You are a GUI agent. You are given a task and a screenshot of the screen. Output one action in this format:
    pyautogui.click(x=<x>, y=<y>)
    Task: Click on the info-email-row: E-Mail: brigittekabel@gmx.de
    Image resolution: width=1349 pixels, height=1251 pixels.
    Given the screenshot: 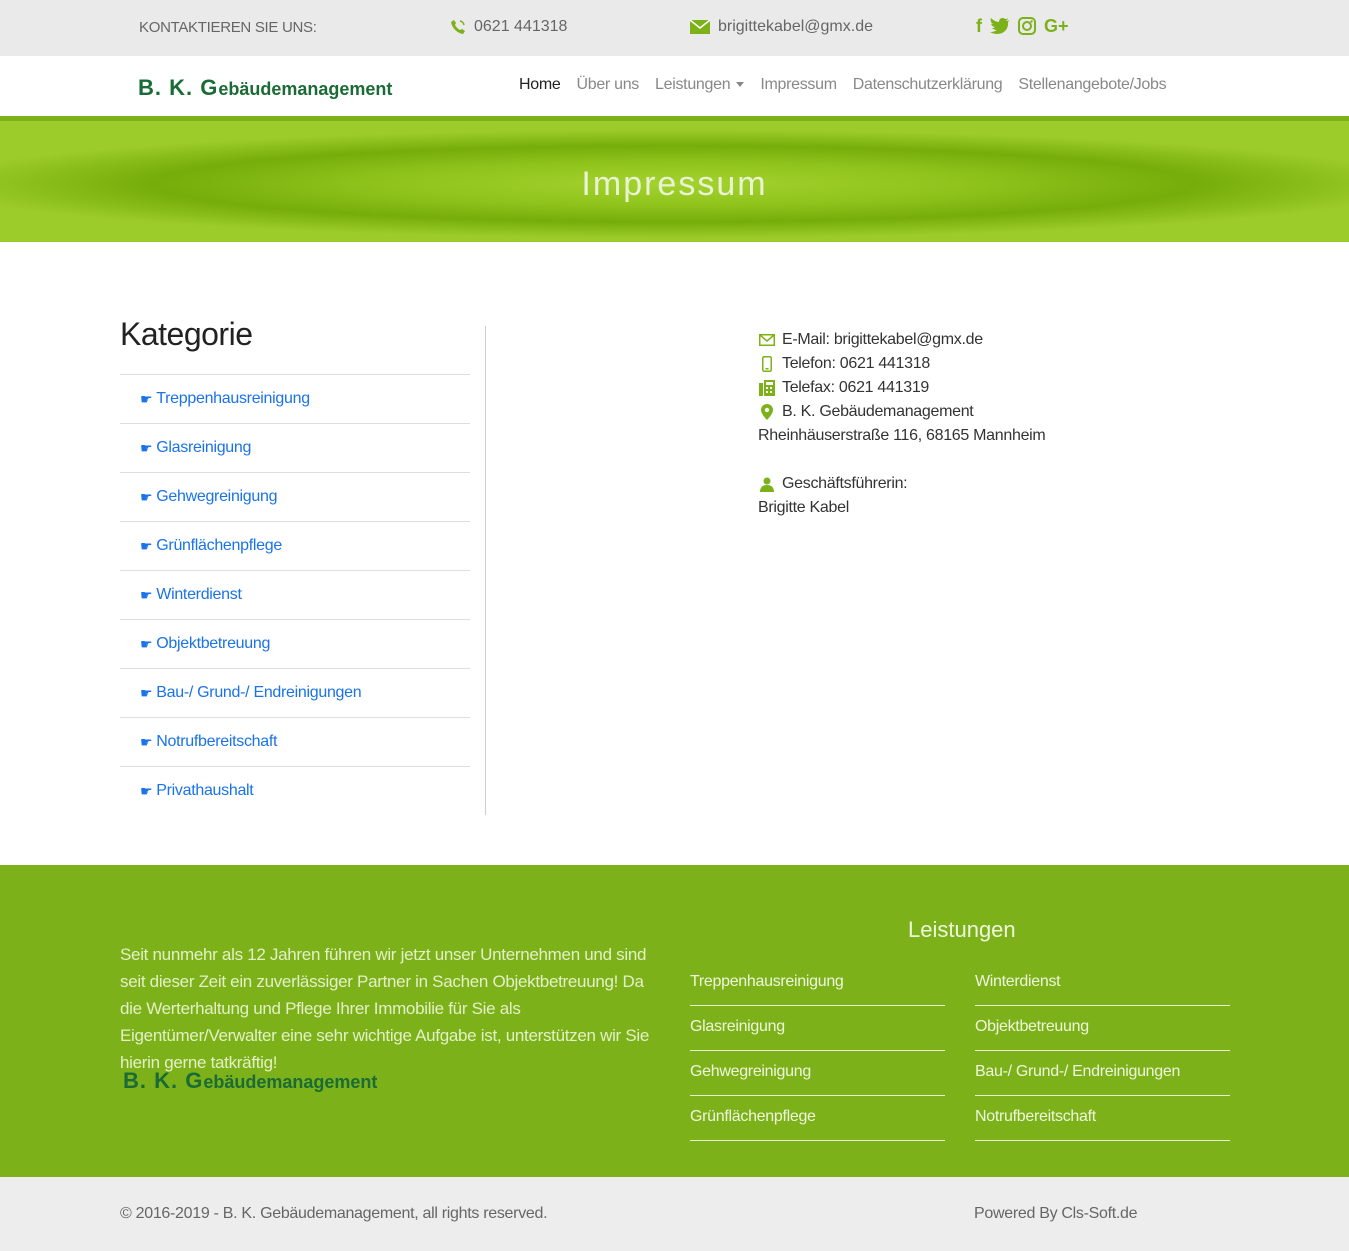 What is the action you would take?
    pyautogui.click(x=901, y=340)
    